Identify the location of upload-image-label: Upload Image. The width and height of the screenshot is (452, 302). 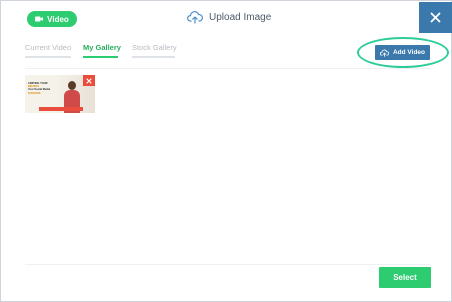
(240, 17).